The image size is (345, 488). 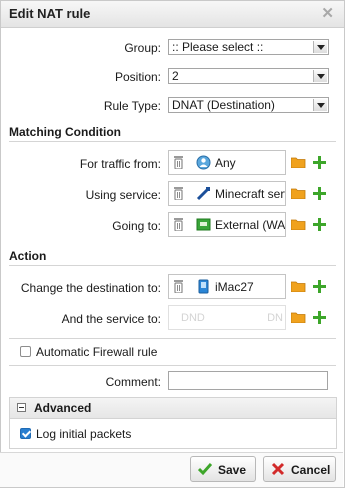 What do you see at coordinates (133, 382) in the screenshot?
I see `comment-label: Comment:` at bounding box center [133, 382].